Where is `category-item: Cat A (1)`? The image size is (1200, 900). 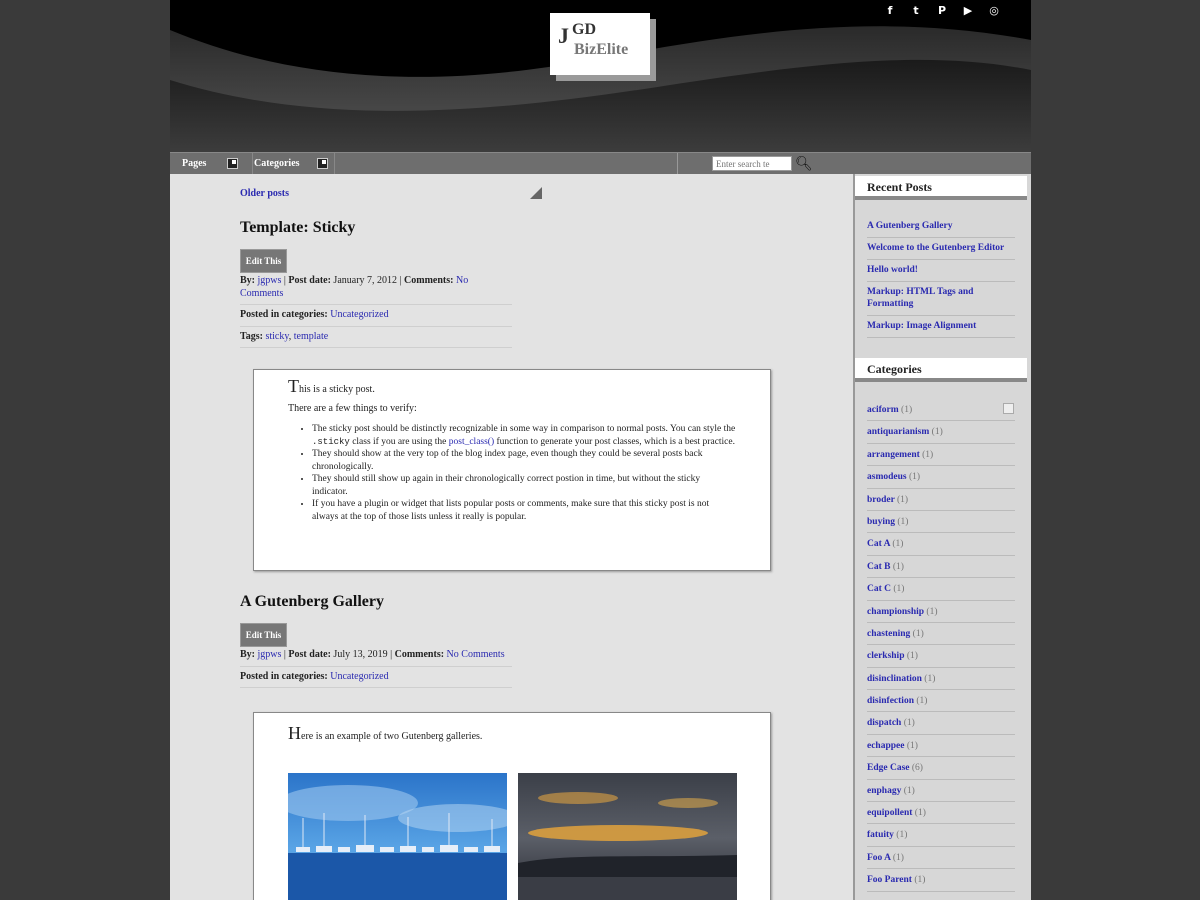 category-item: Cat A (1) is located at coordinates (941, 544).